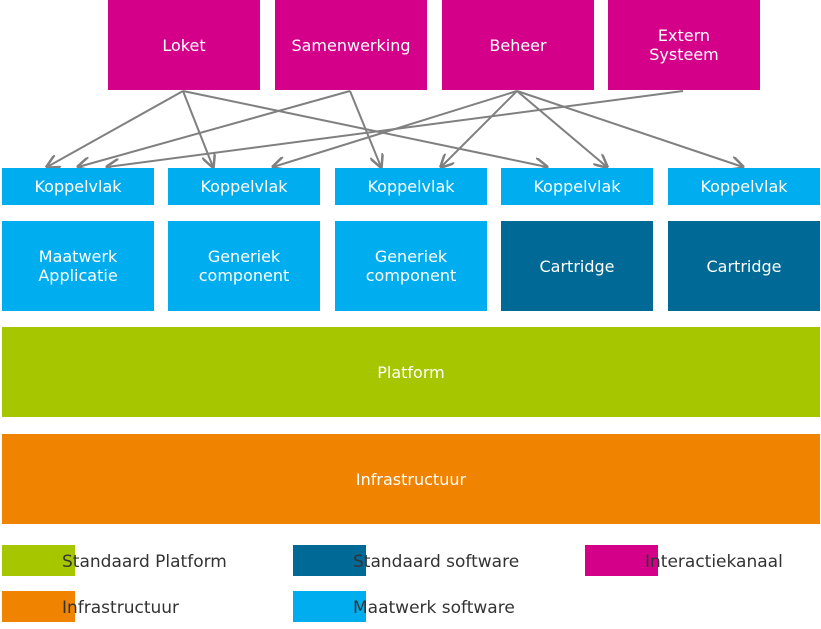 This screenshot has width=821, height=629. What do you see at coordinates (744, 266) in the screenshot?
I see `component-cartridge-2: Cartridge` at bounding box center [744, 266].